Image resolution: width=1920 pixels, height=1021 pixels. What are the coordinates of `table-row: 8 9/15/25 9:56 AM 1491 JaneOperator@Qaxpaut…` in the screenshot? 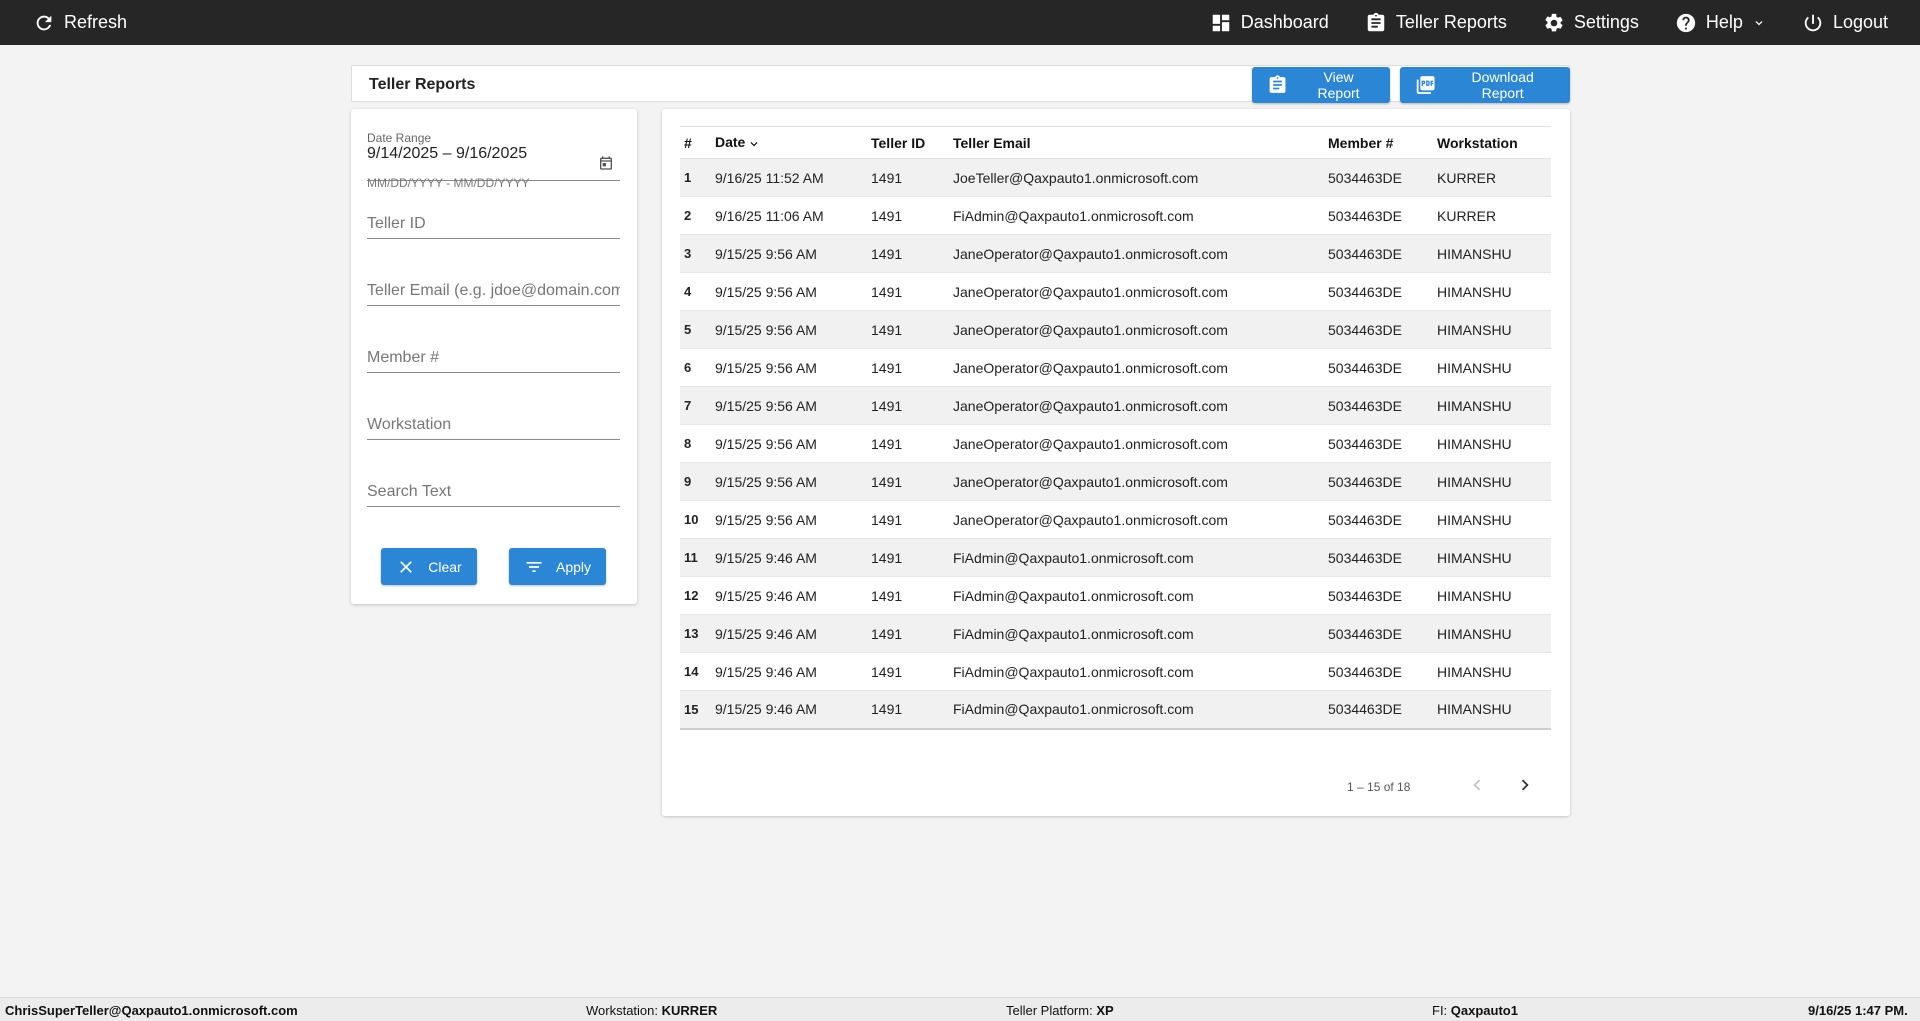 It's located at (1115, 443).